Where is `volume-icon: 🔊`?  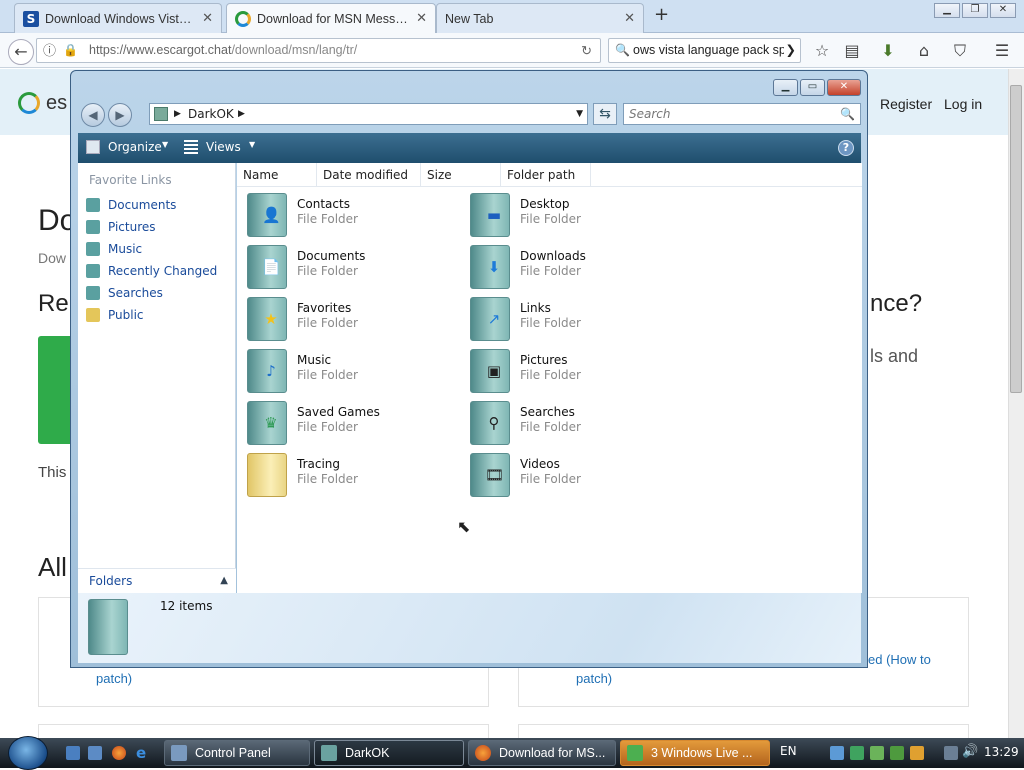 volume-icon: 🔊 is located at coordinates (970, 751).